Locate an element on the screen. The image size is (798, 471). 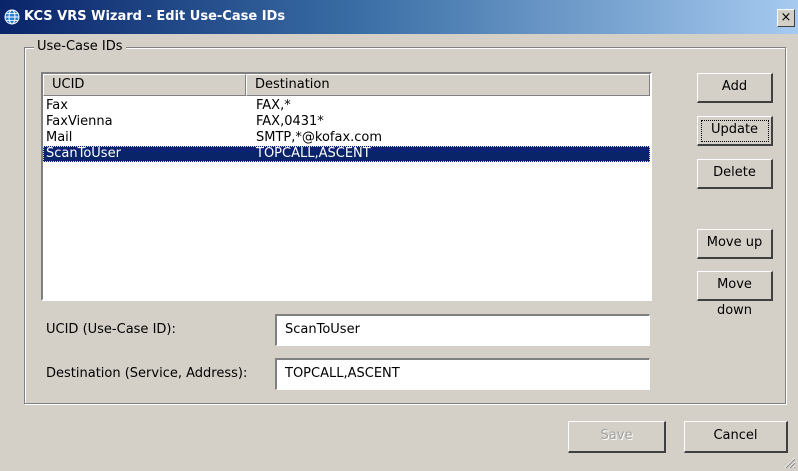
column-header-destination: Destination is located at coordinates (448, 85).